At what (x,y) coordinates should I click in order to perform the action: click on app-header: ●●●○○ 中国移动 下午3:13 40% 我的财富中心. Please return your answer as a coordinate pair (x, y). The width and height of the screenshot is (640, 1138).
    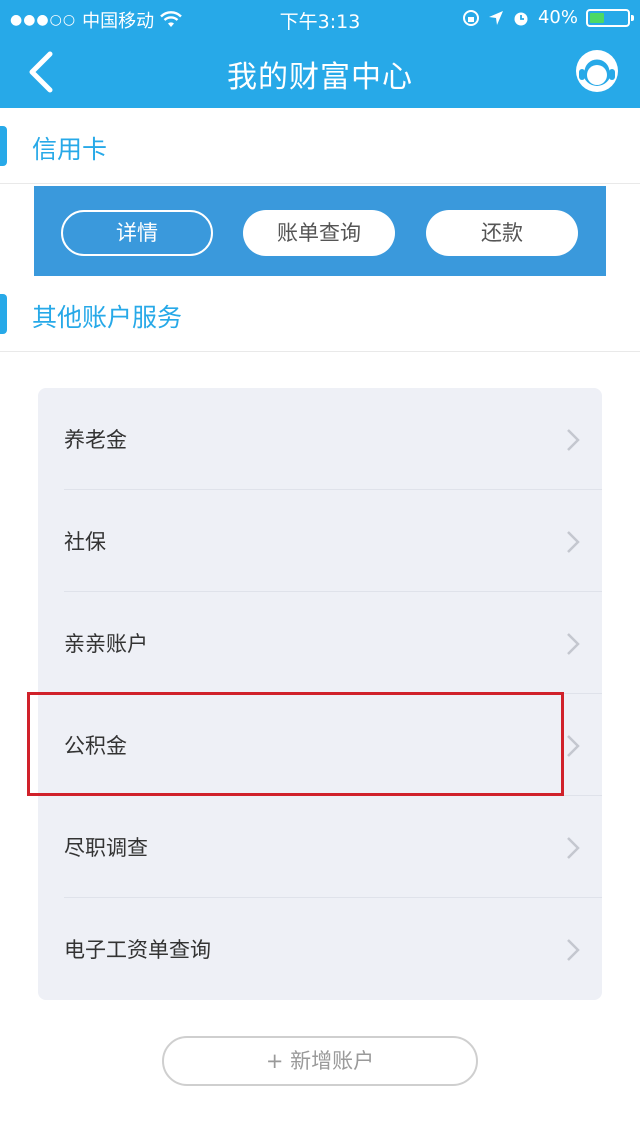
    Looking at the image, I should click on (320, 54).